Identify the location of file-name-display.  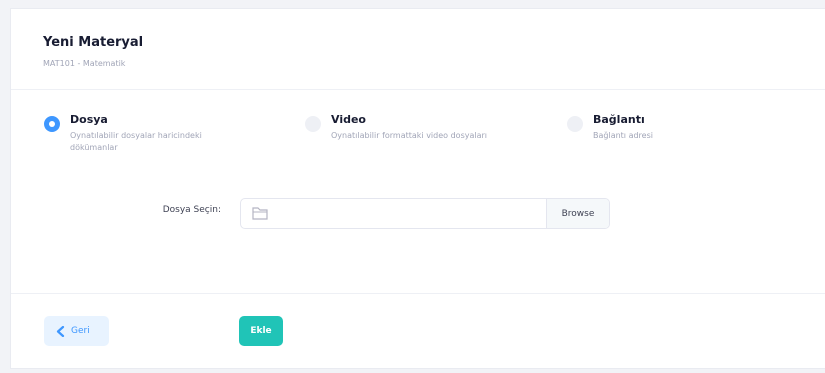
(408, 213).